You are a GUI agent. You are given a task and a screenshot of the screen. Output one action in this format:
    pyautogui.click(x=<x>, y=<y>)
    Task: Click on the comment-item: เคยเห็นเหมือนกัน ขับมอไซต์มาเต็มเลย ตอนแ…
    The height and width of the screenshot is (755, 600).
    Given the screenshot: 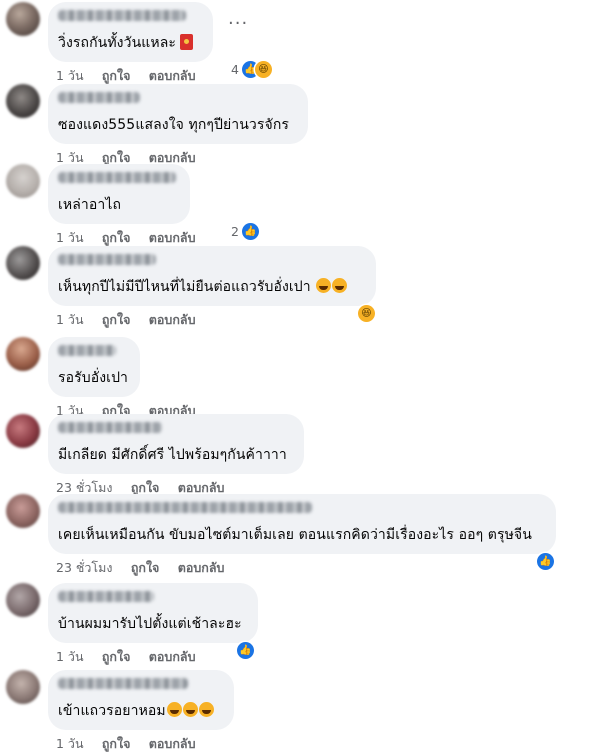 What is the action you would take?
    pyautogui.click(x=300, y=536)
    